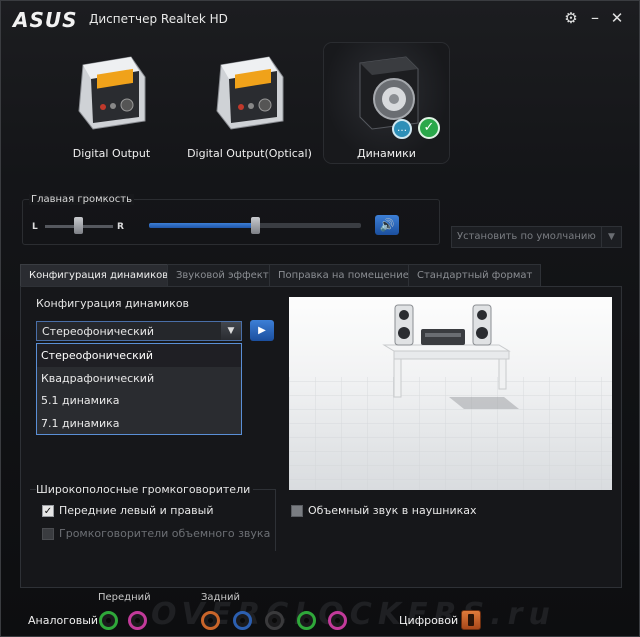 This screenshot has width=640, height=637. I want to click on speaker-config-value: Стереофонический, so click(98, 331).